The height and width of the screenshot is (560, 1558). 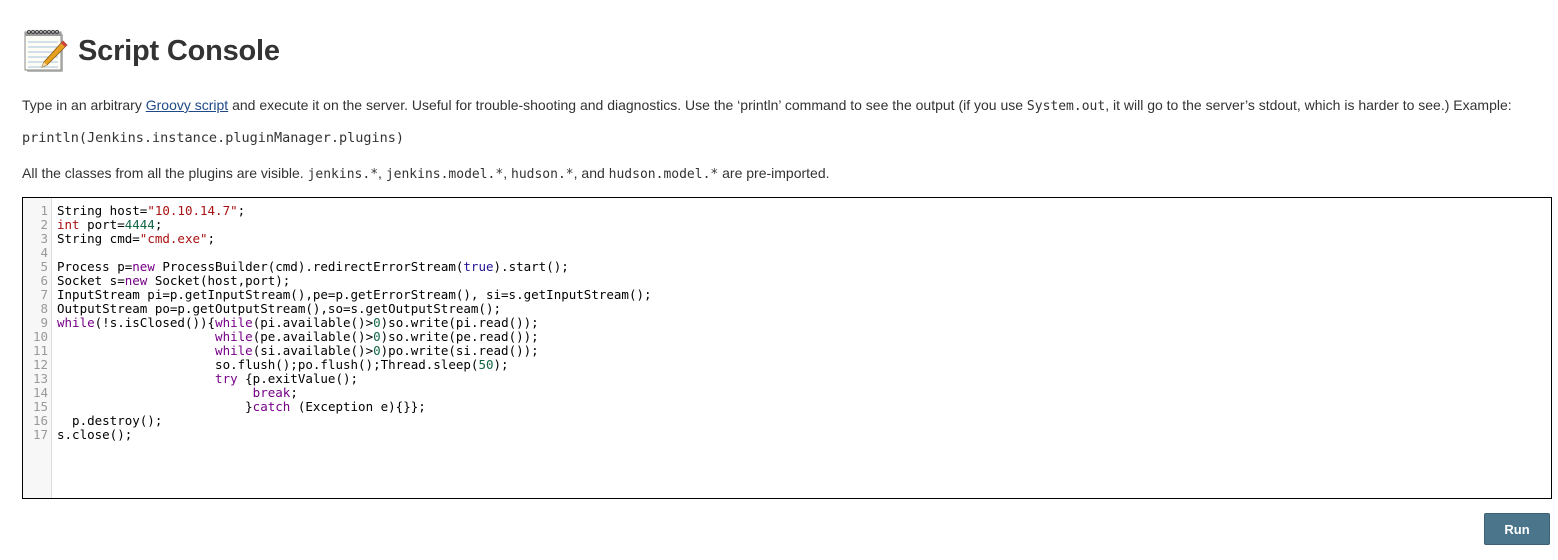 I want to click on code-line: 14 break;, so click(x=787, y=393).